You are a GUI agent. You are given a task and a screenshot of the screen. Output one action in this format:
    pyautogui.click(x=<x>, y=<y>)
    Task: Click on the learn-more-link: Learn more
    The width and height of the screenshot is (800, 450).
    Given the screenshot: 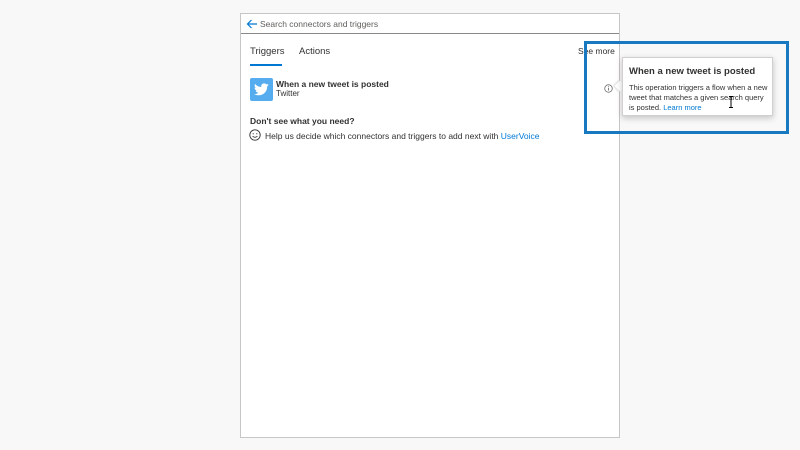 What is the action you would take?
    pyautogui.click(x=682, y=107)
    